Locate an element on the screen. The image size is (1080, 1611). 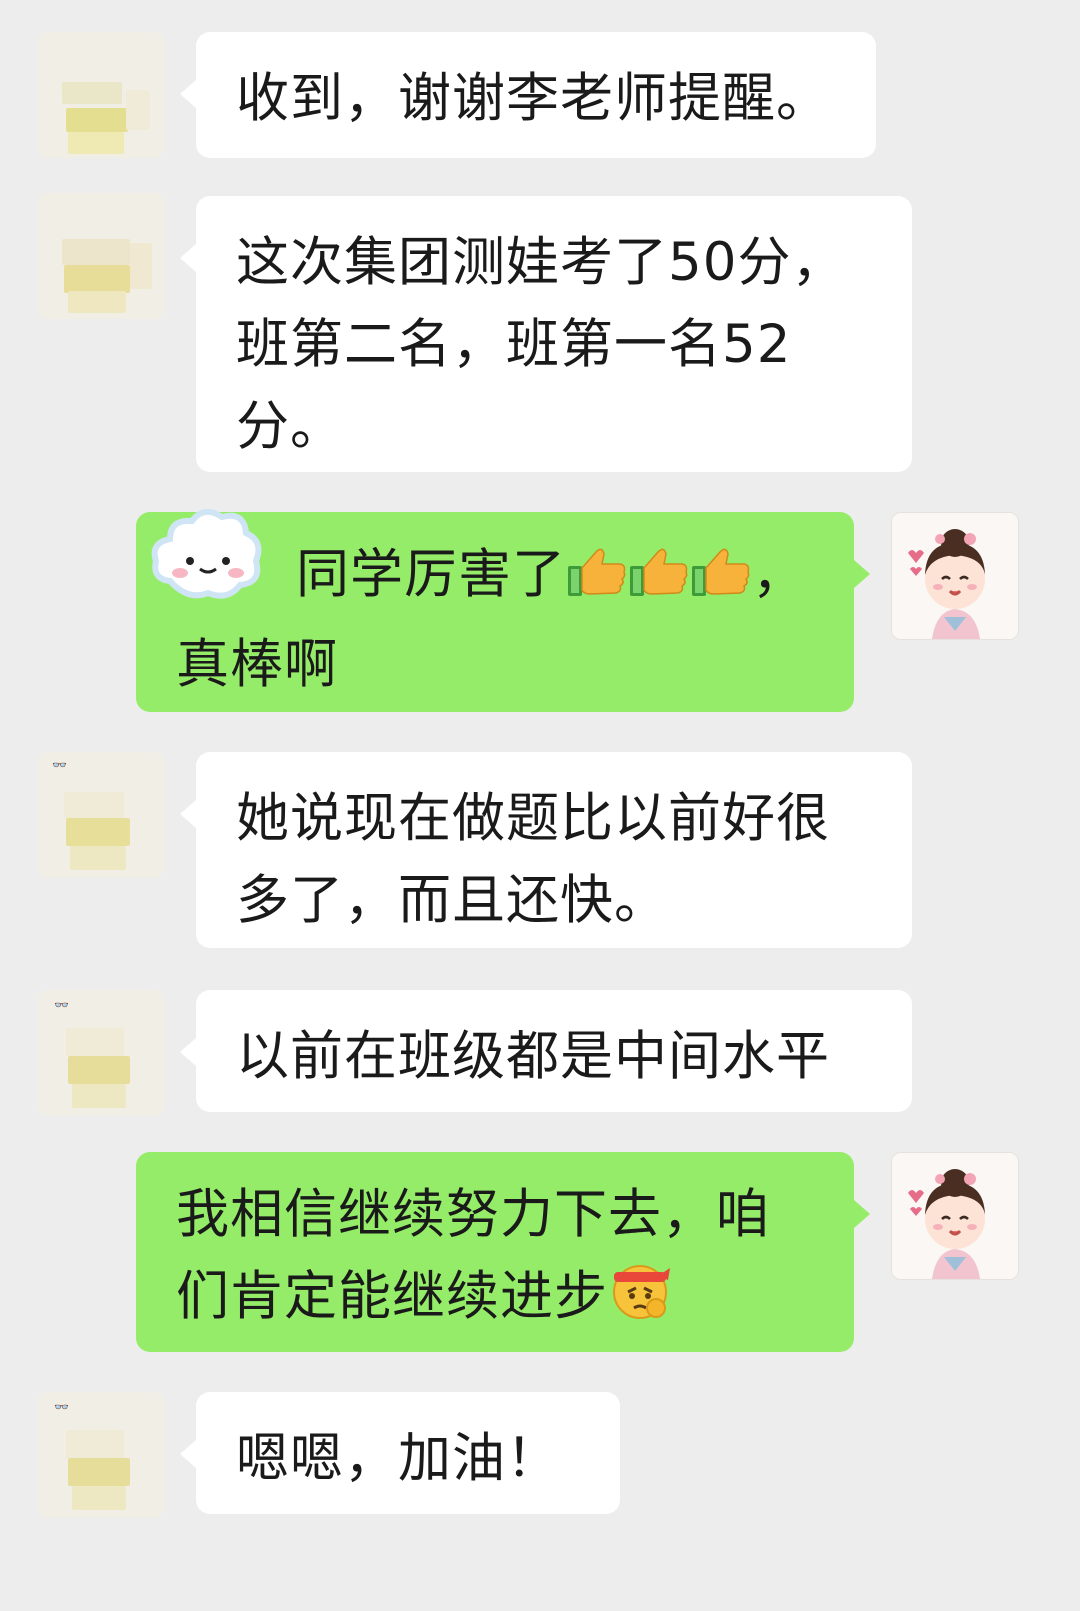
message-bubble-incoming: 她说现在做题比以前好很 多了，而且还快。 is located at coordinates (546, 850).